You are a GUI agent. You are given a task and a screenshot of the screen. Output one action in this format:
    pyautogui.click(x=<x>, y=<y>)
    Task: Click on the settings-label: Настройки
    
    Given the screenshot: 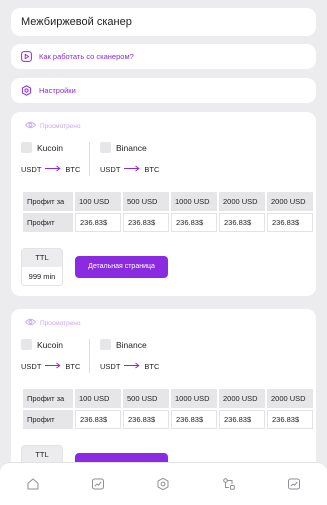 What is the action you would take?
    pyautogui.click(x=57, y=90)
    